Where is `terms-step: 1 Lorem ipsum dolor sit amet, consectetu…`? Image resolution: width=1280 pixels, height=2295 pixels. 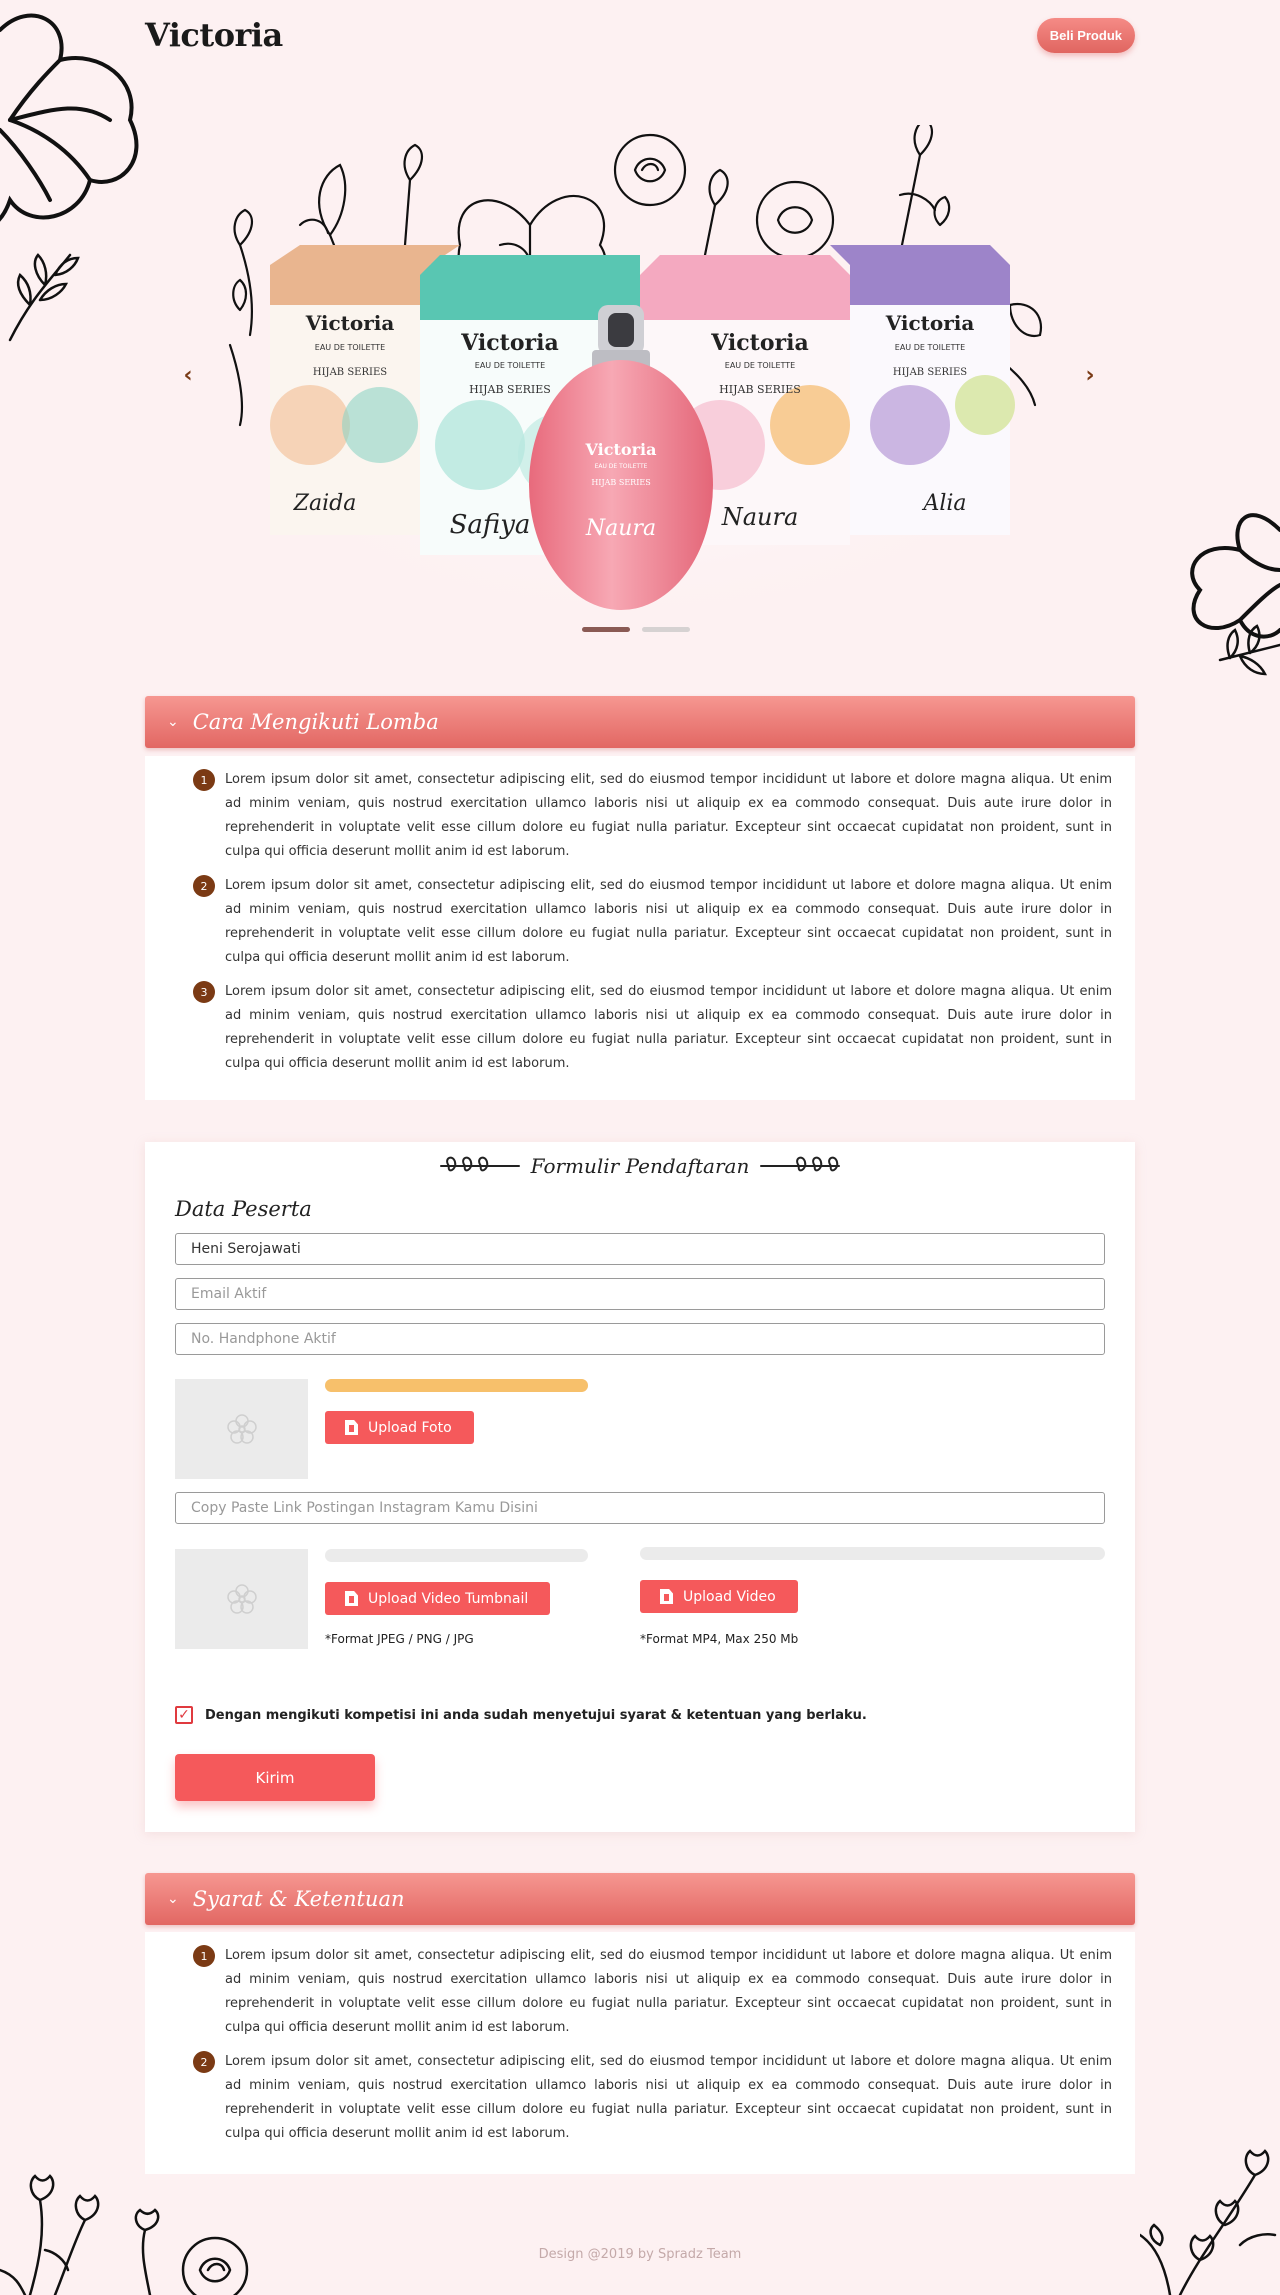
terms-step: 1 Lorem ipsum dolor sit amet, consectetu… is located at coordinates (652, 1992).